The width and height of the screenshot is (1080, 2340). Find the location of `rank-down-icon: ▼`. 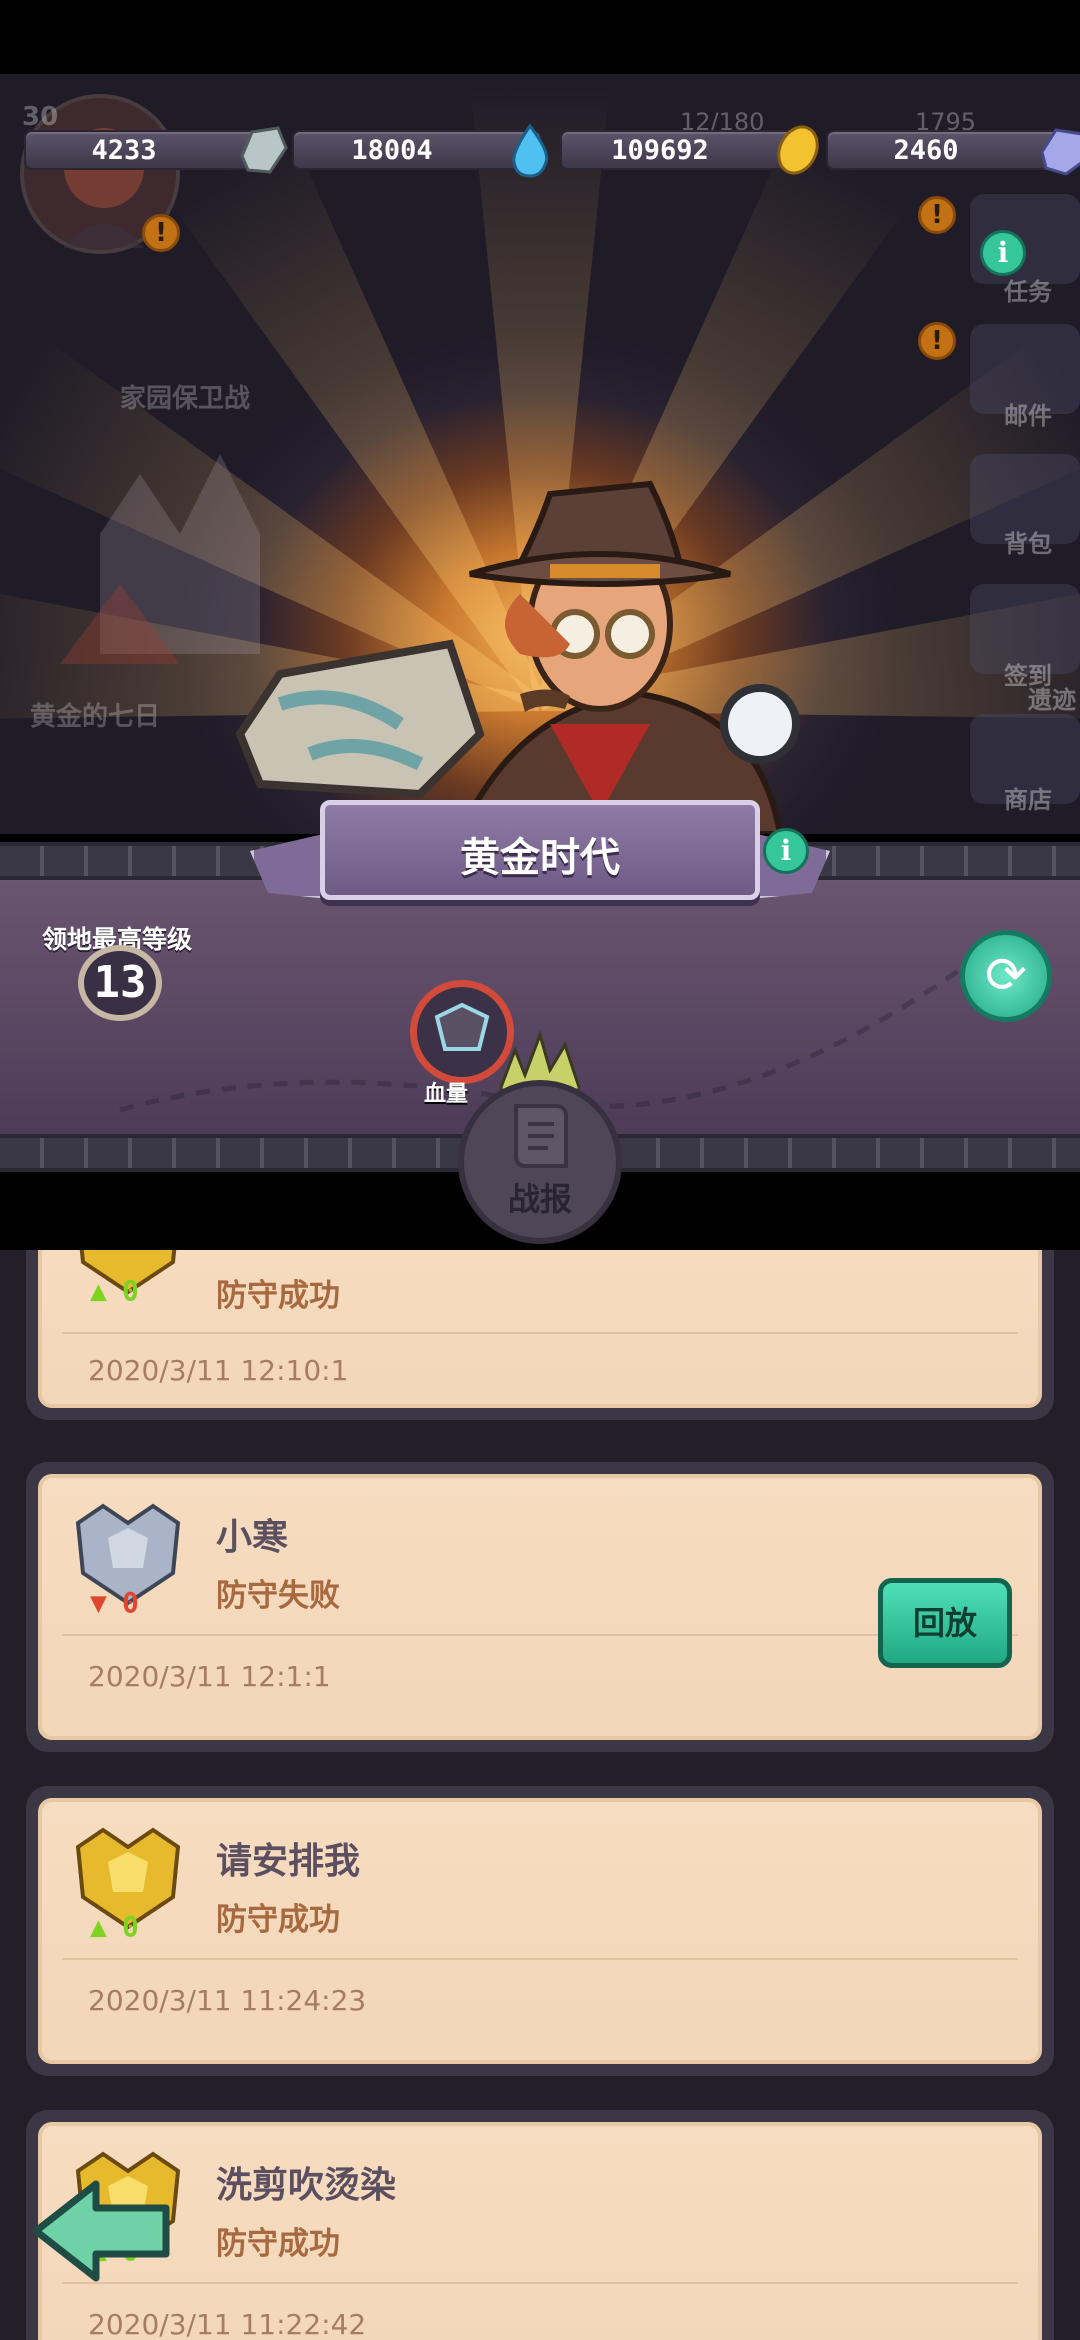

rank-down-icon: ▼ is located at coordinates (98, 1602).